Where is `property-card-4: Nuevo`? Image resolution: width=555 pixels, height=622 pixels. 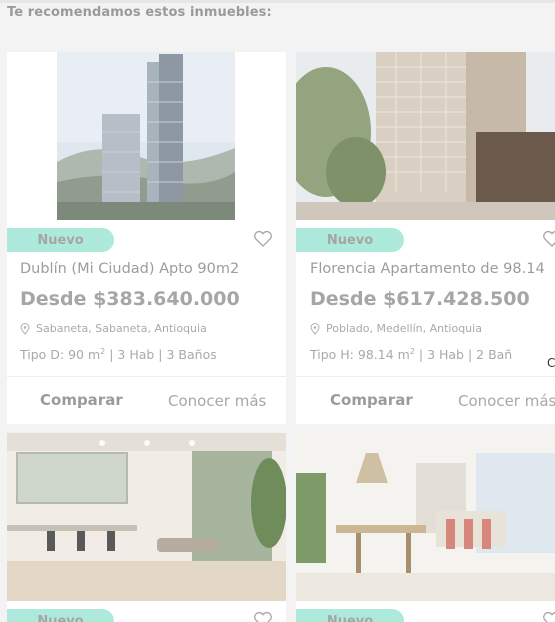 property-card-4: Nuevo is located at coordinates (425, 527).